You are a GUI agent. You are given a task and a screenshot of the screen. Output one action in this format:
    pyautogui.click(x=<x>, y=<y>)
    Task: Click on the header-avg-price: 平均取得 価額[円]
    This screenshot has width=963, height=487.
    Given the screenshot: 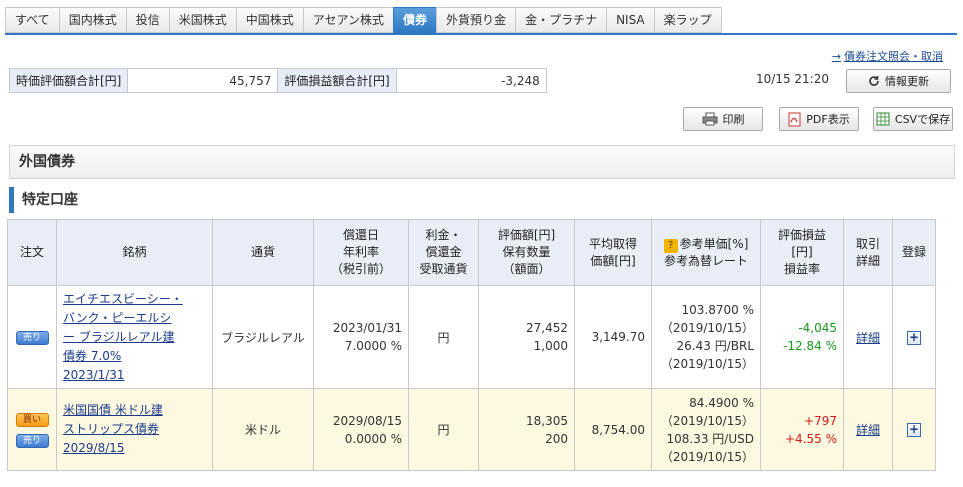 What is the action you would take?
    pyautogui.click(x=613, y=252)
    